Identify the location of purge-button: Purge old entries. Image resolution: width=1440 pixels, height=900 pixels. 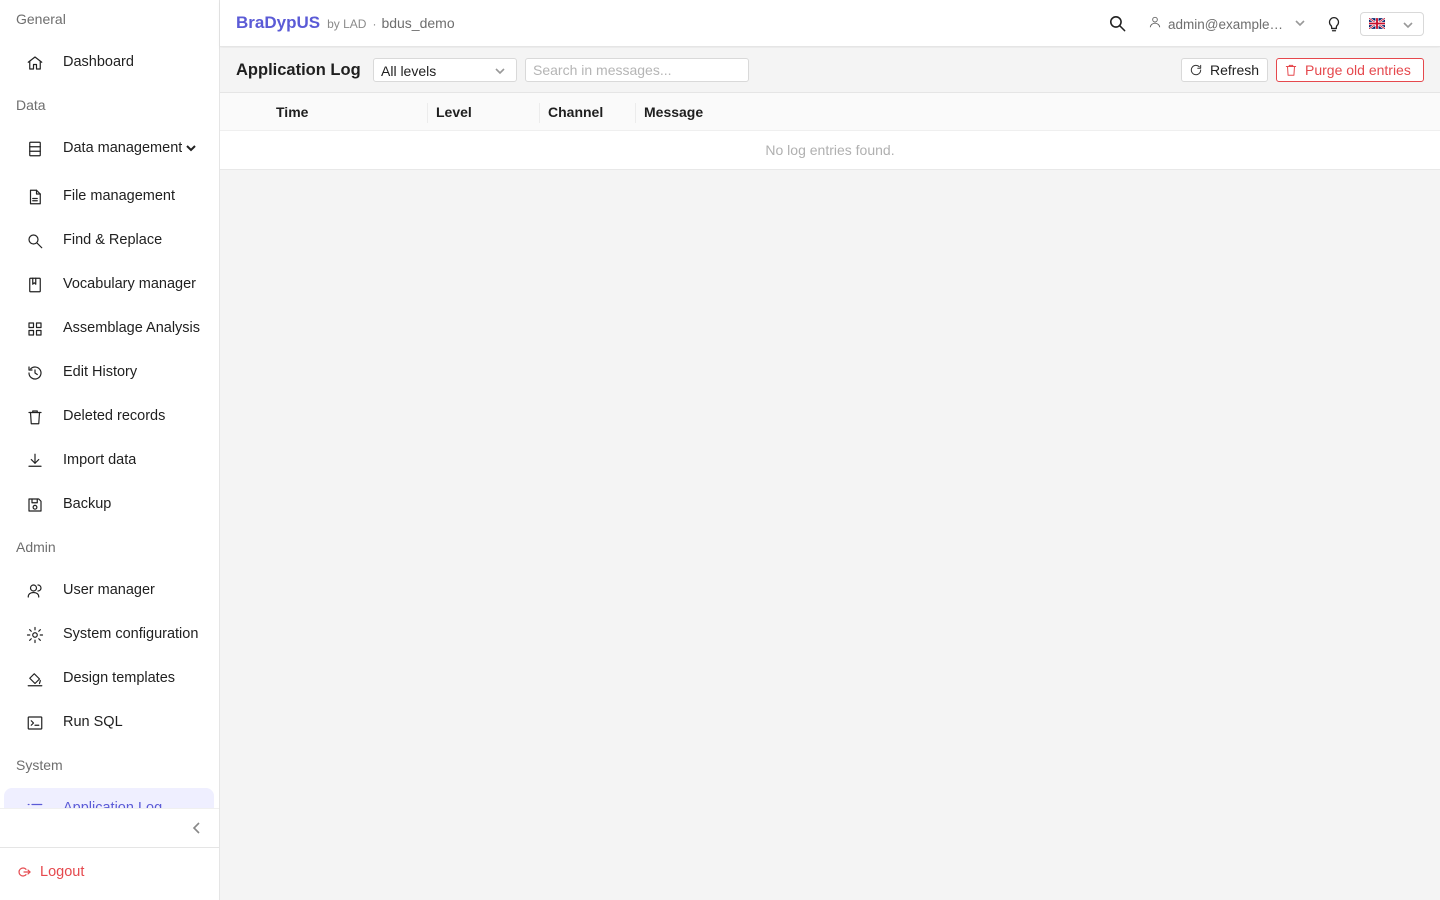
(1350, 70).